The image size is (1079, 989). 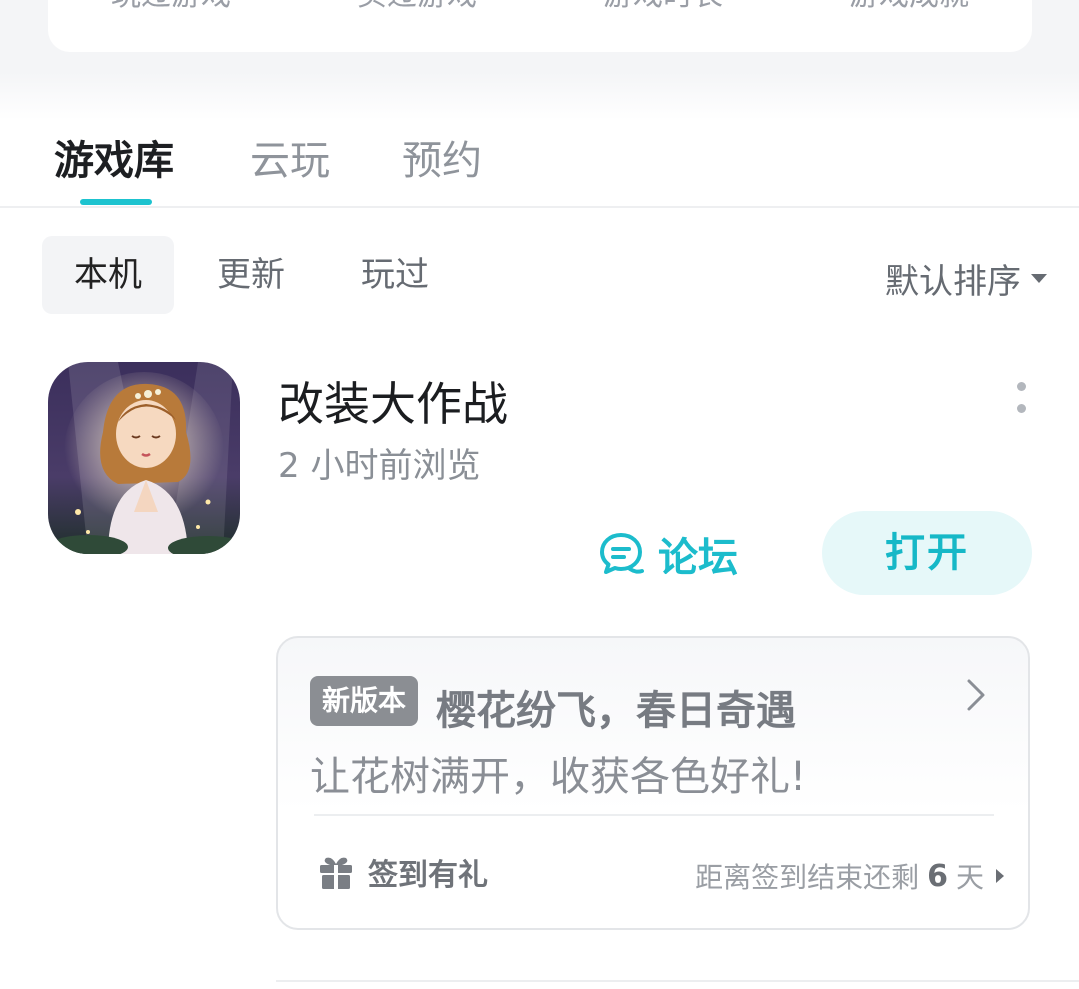 I want to click on subtab-local: 本机, so click(x=108, y=275).